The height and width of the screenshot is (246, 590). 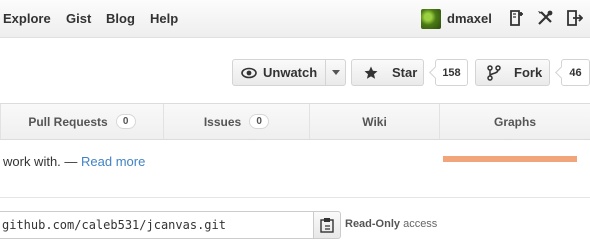 What do you see at coordinates (512, 72) in the screenshot?
I see `fork-button: Fork` at bounding box center [512, 72].